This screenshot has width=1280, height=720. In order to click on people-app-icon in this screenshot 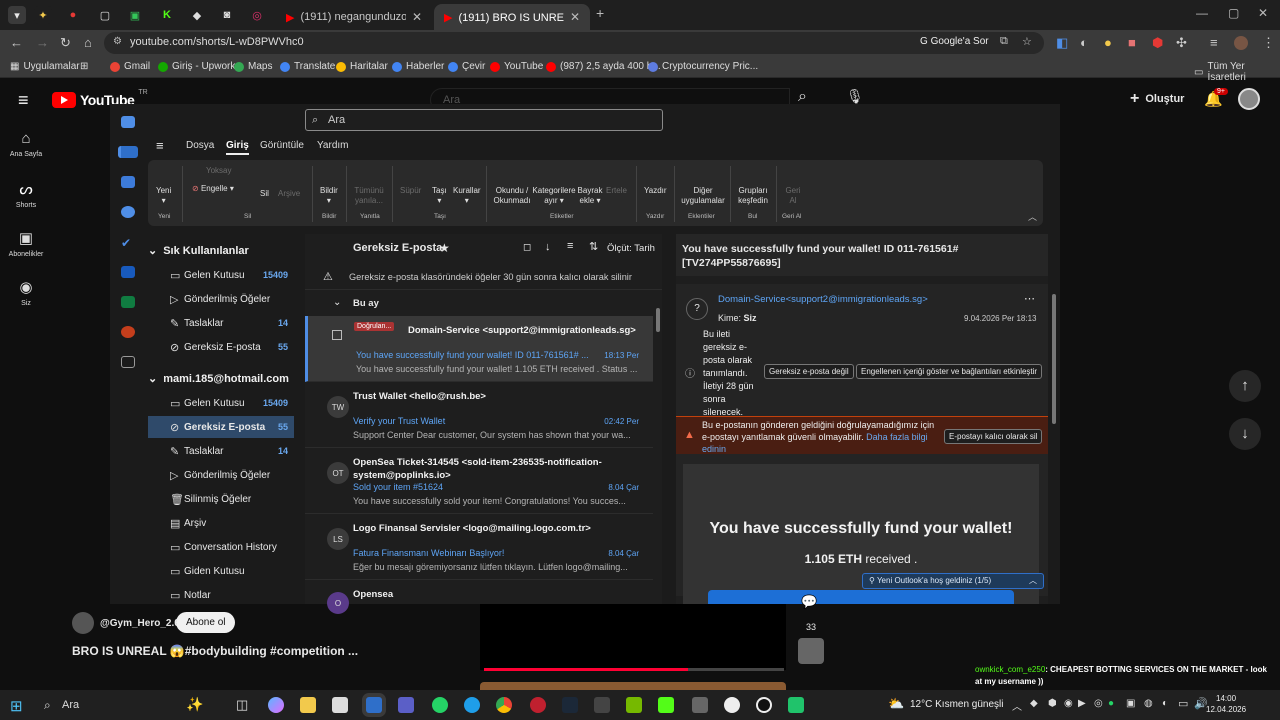, I will do `click(128, 212)`.